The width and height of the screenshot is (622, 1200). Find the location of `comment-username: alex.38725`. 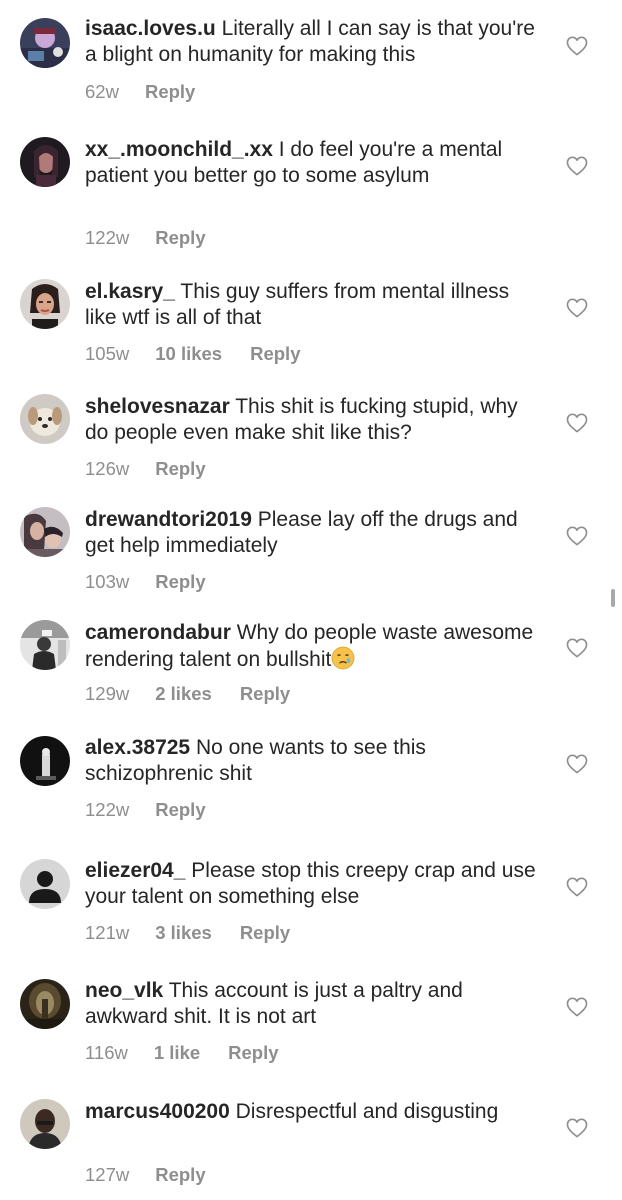

comment-username: alex.38725 is located at coordinates (137, 747).